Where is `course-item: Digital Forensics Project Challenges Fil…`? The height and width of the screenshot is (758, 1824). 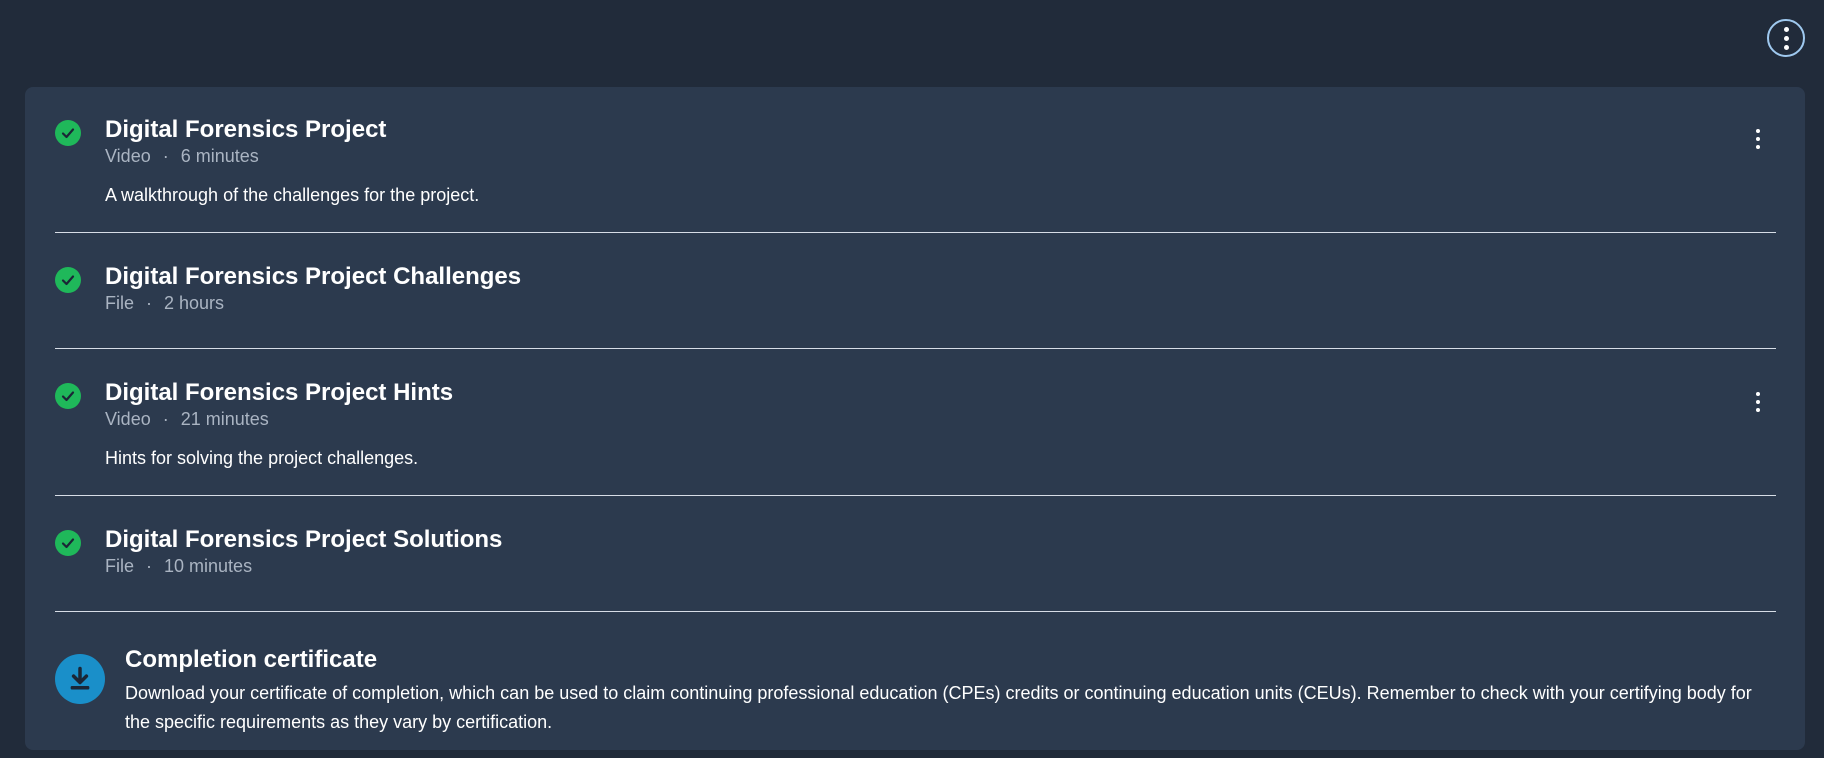 course-item: Digital Forensics Project Challenges Fil… is located at coordinates (915, 306).